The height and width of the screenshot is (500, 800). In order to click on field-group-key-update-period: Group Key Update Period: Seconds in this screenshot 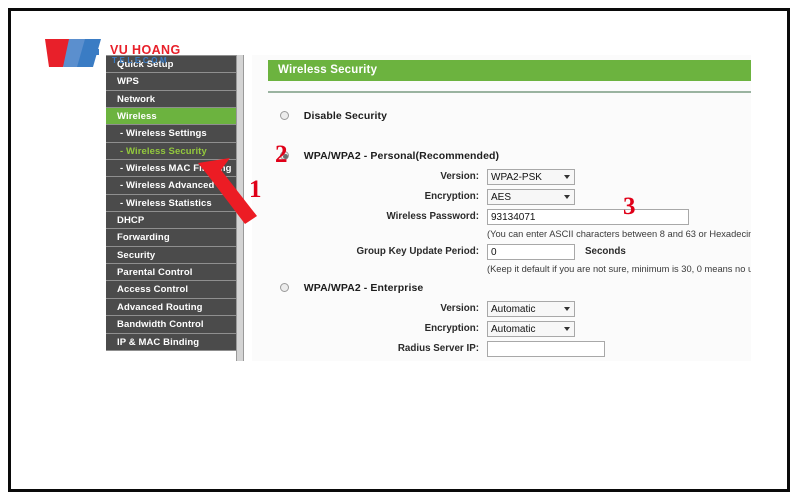, I will do `click(507, 252)`.